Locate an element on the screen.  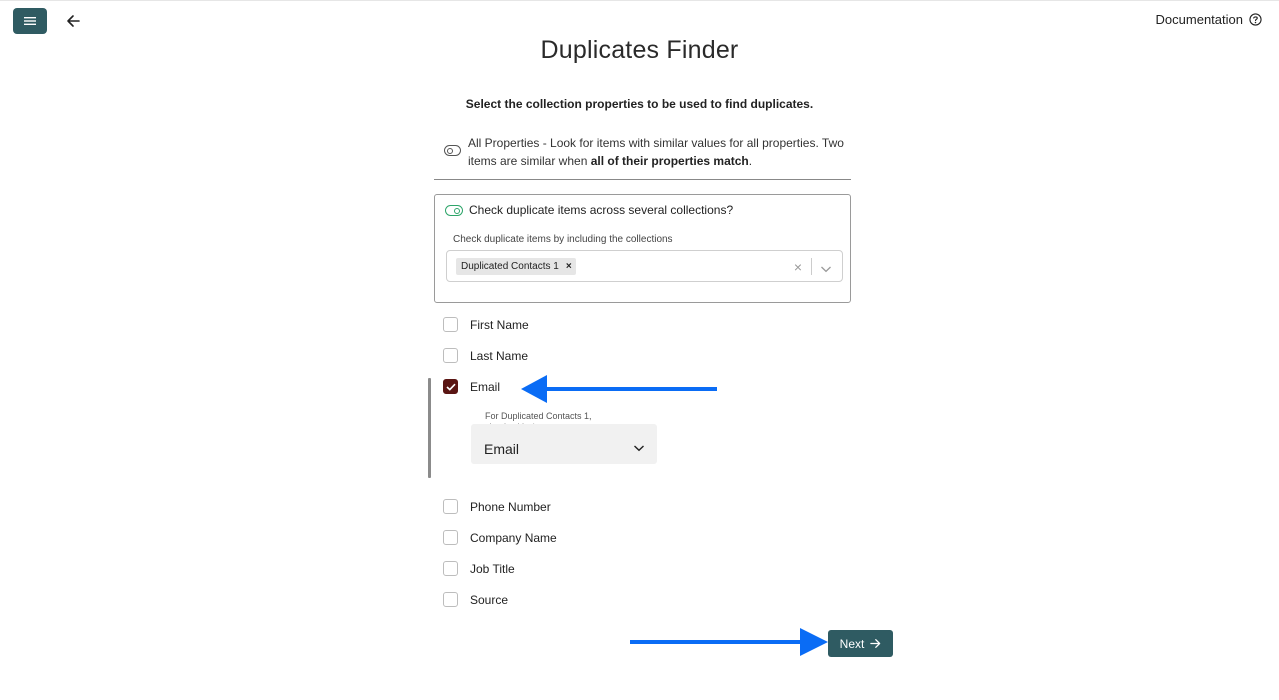
annotation-arrow-right-icon is located at coordinates (729, 642).